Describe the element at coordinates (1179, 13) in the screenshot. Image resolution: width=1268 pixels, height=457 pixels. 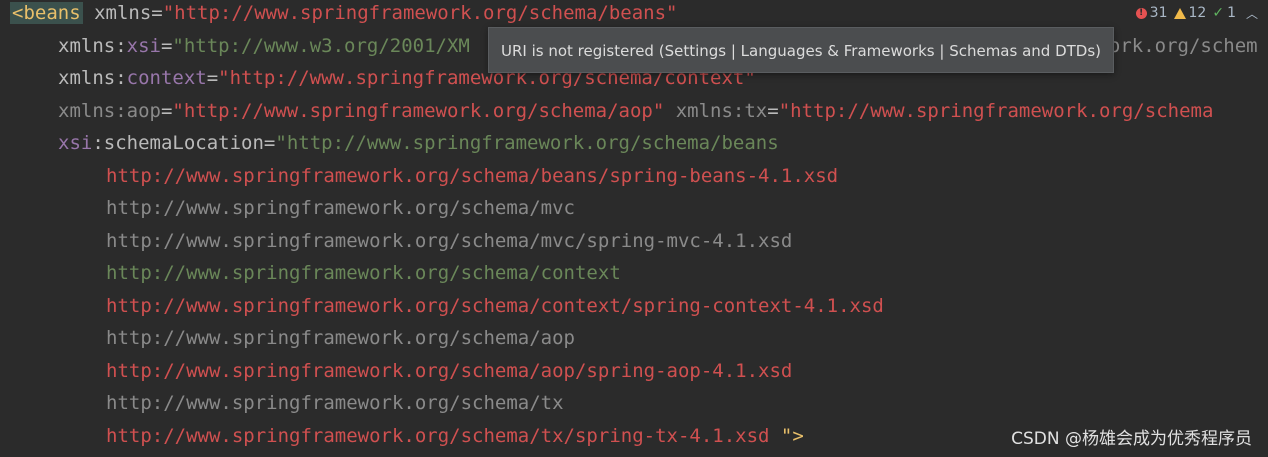
I see `warning-icon` at that location.